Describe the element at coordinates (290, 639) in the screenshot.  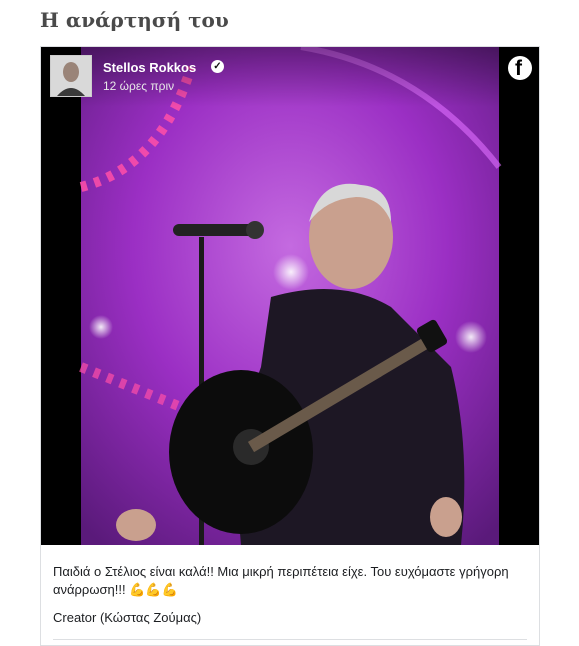
I see `divider` at that location.